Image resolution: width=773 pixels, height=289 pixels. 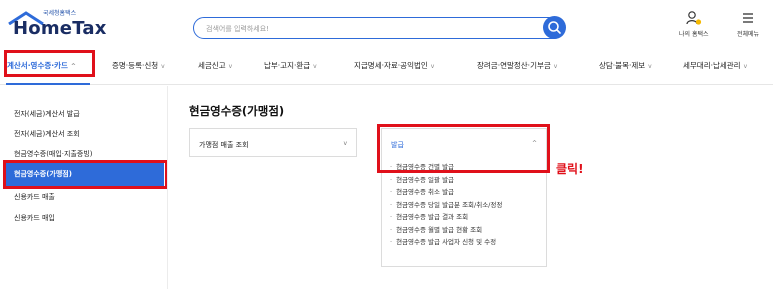 I want to click on menu-item-issue-result: 현금영수증 발급 결과 조회, so click(x=446, y=217).